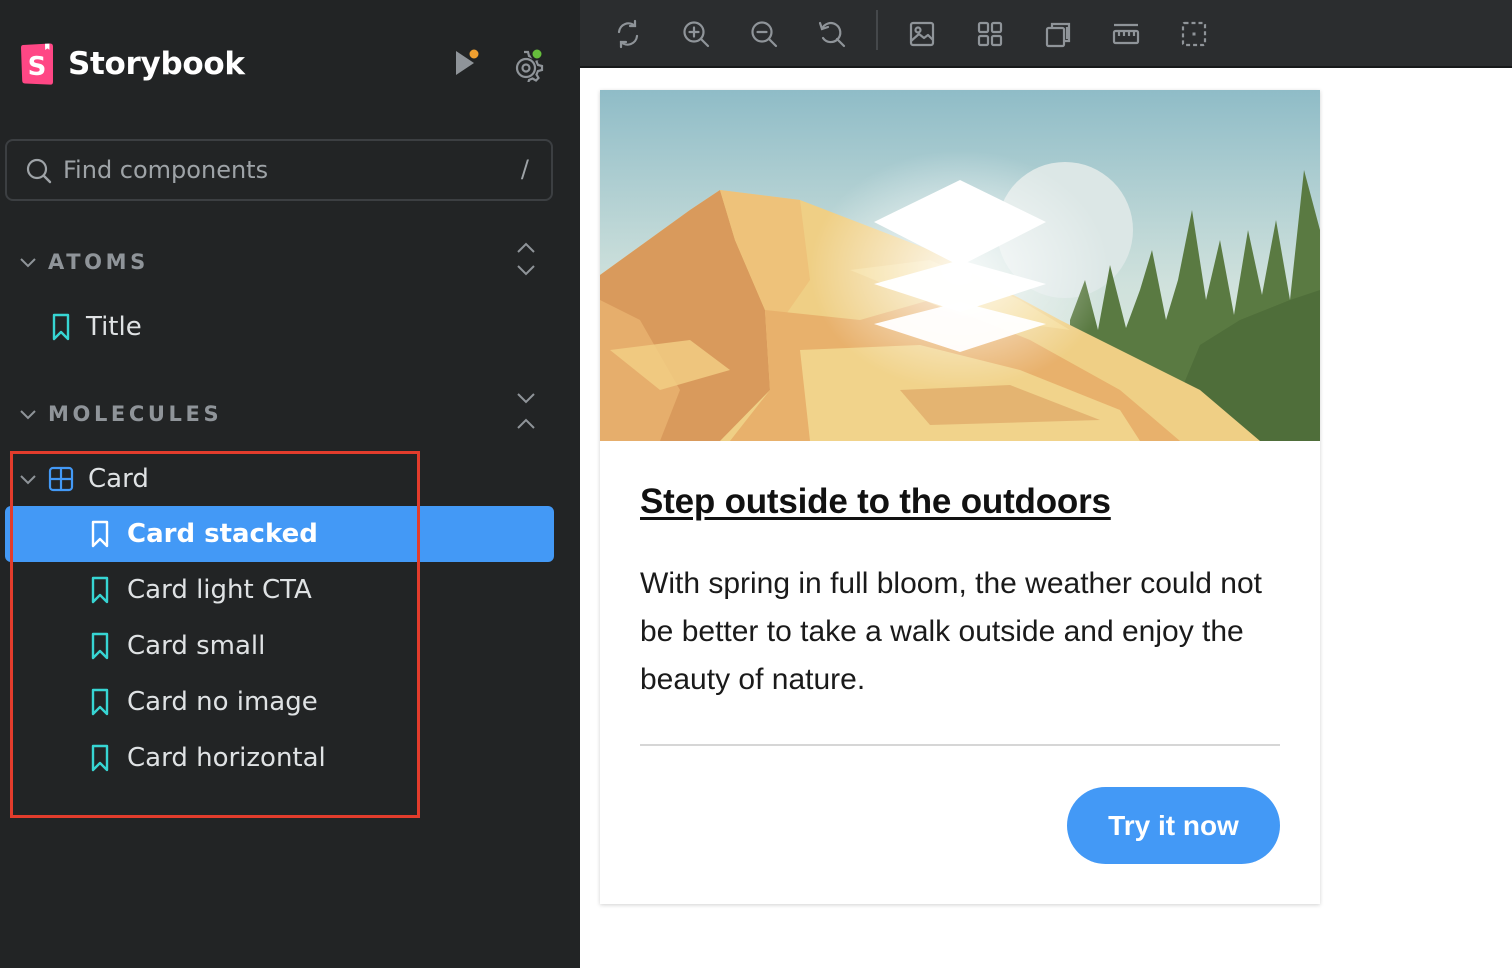 This screenshot has height=968, width=1512. What do you see at coordinates (875, 502) in the screenshot?
I see `card-title-link: Step outside to the outdoors` at bounding box center [875, 502].